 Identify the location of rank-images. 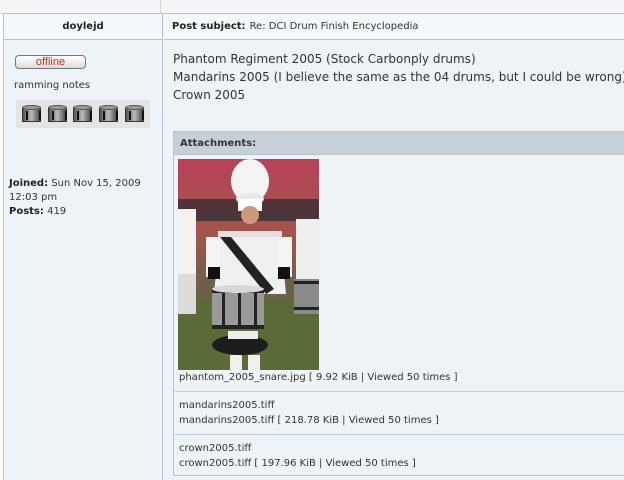
(83, 114).